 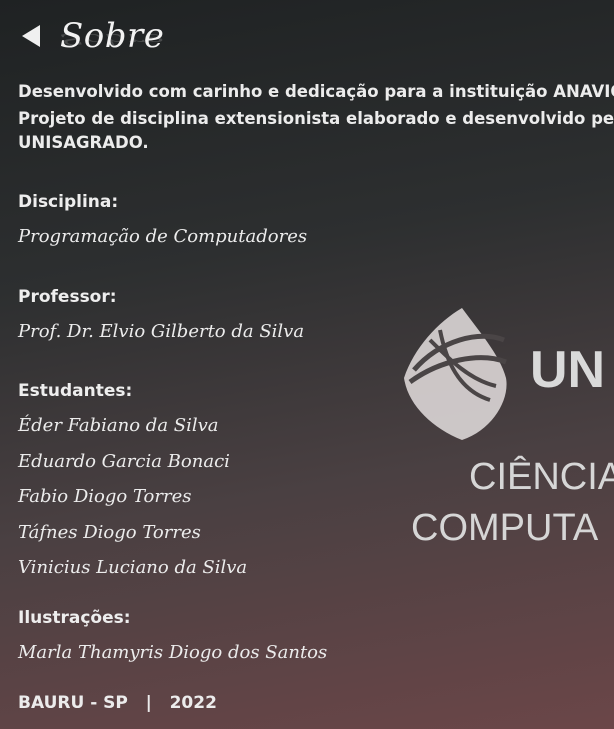 What do you see at coordinates (161, 331) in the screenshot?
I see `professor-value: Prof. Dr. Elvio Gilberto da Silva` at bounding box center [161, 331].